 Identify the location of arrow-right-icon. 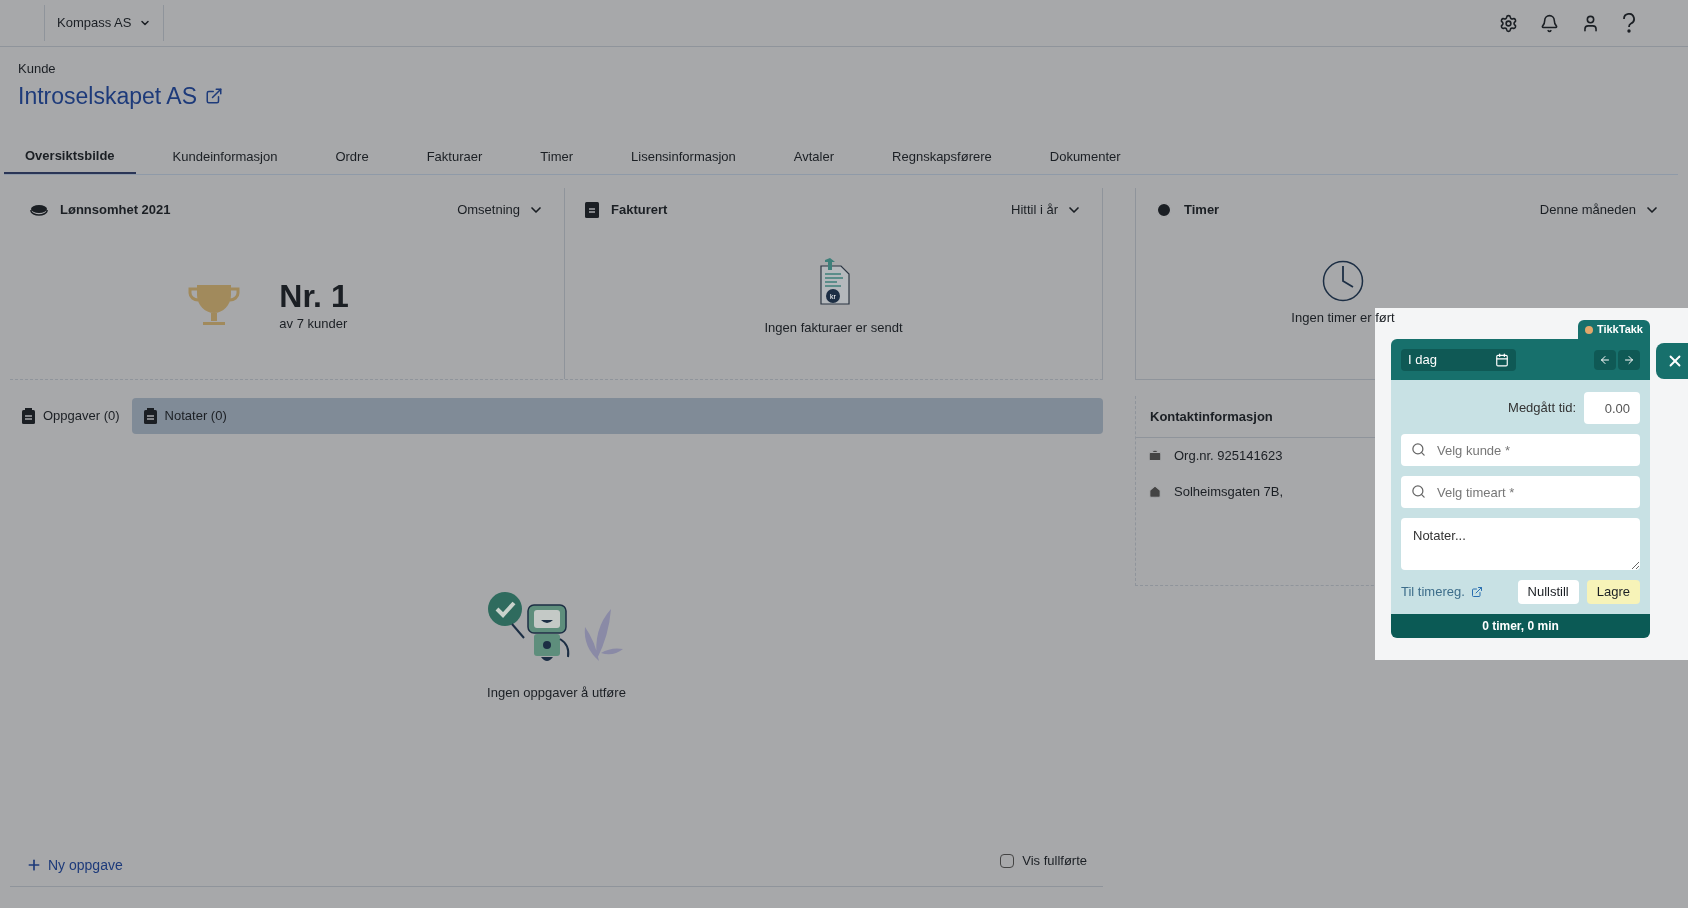
(1629, 359).